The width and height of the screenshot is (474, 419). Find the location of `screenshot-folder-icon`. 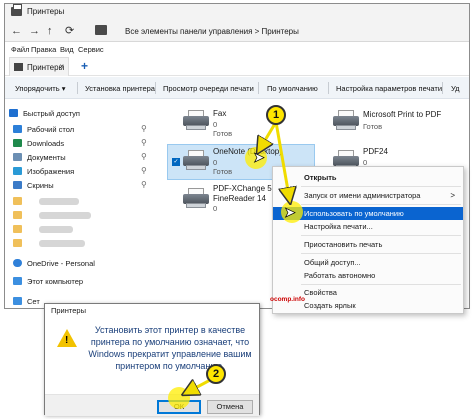

screenshot-folder-icon is located at coordinates (17, 185).